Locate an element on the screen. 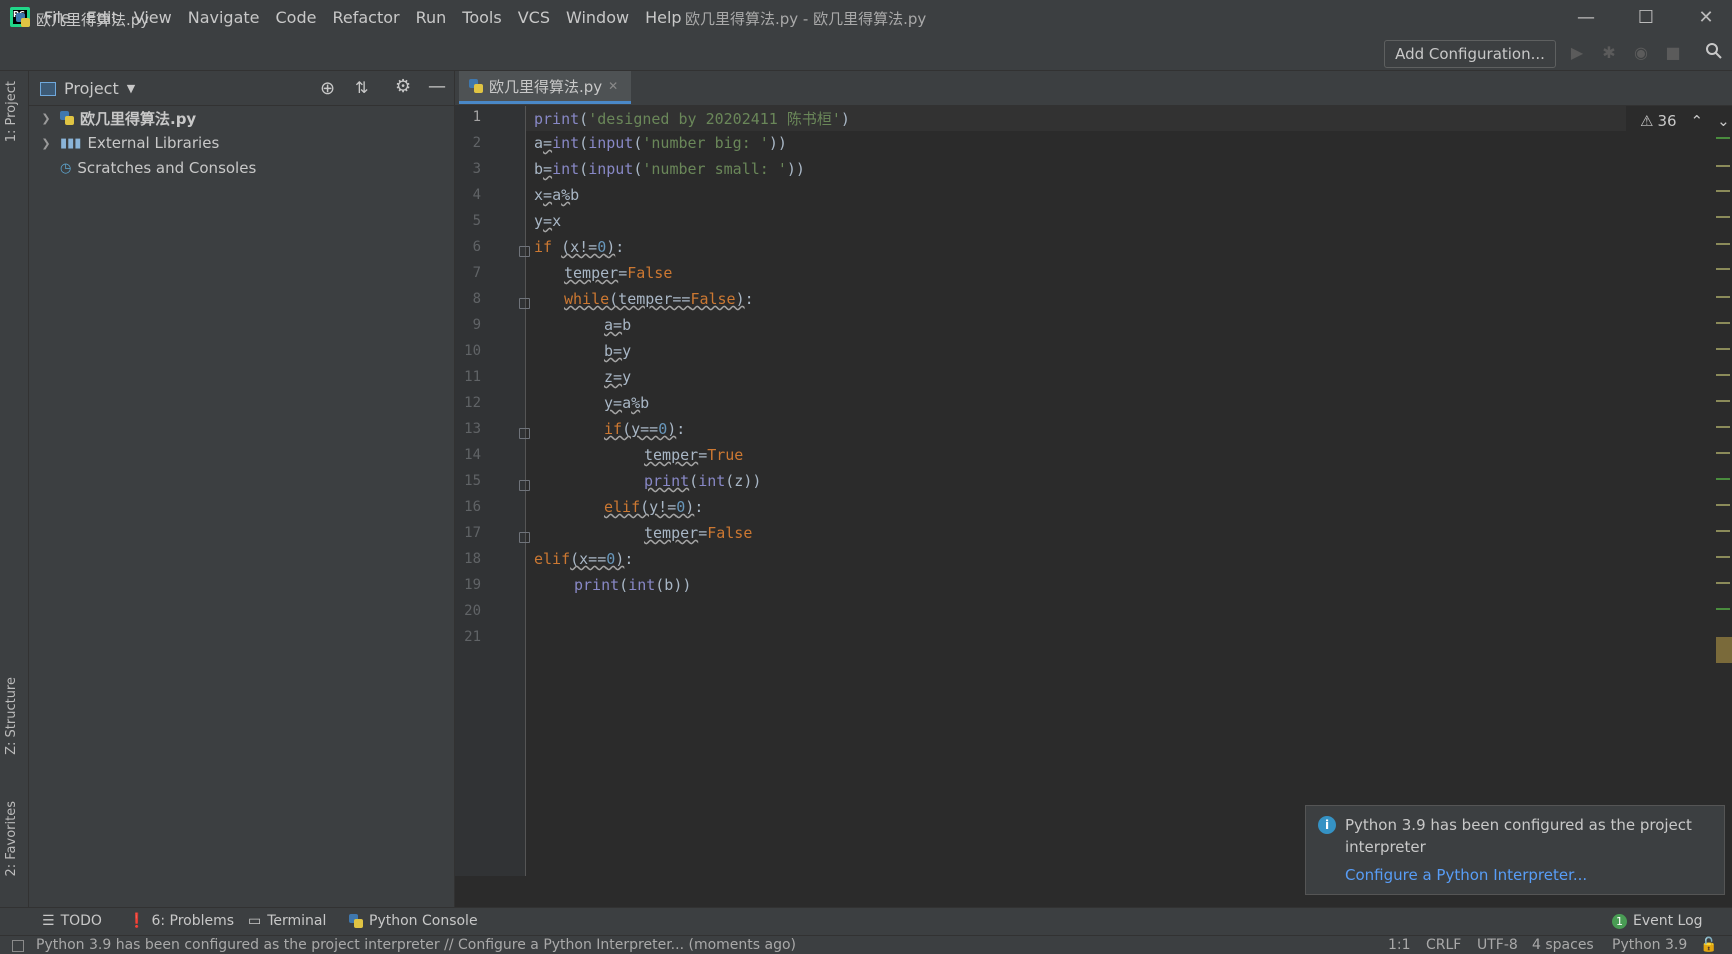  stop-icon: ■ is located at coordinates (1673, 53).